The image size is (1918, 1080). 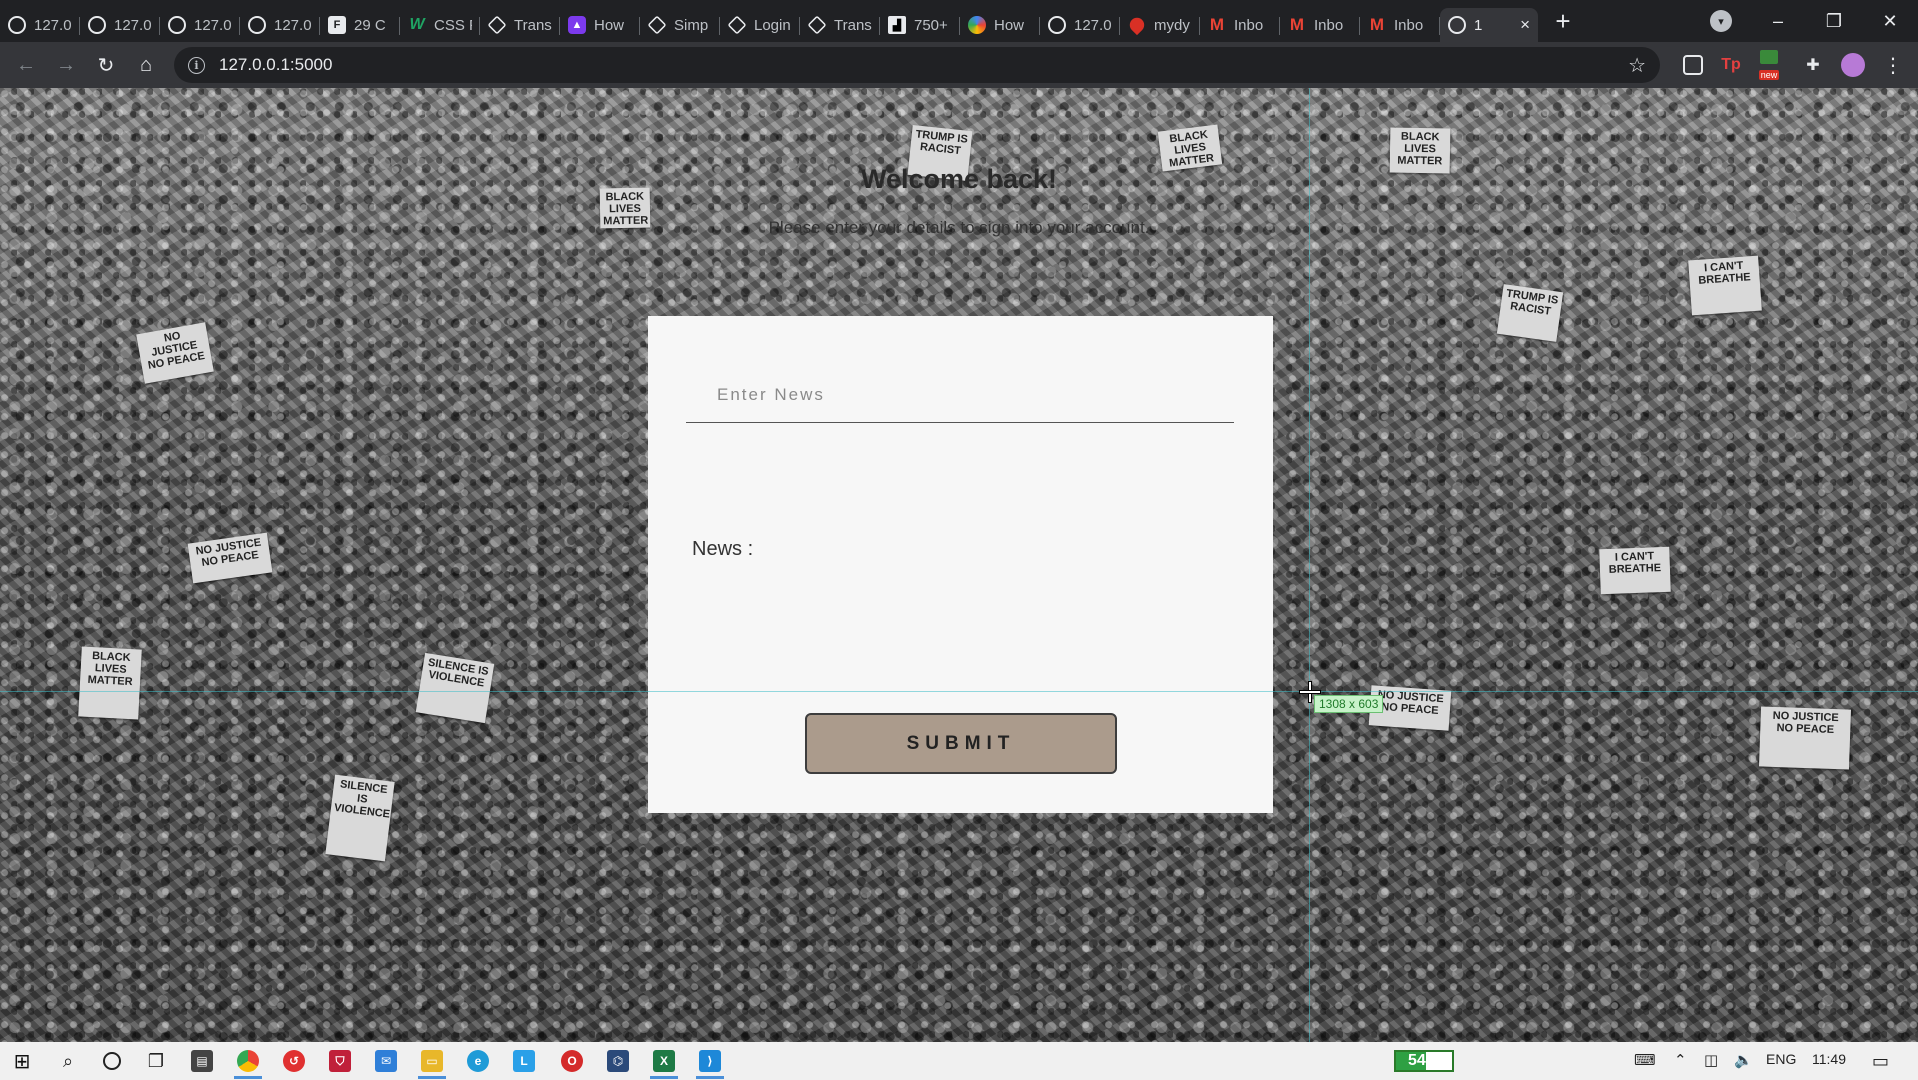 What do you see at coordinates (1834, 21) in the screenshot?
I see `restore-button: ❐` at bounding box center [1834, 21].